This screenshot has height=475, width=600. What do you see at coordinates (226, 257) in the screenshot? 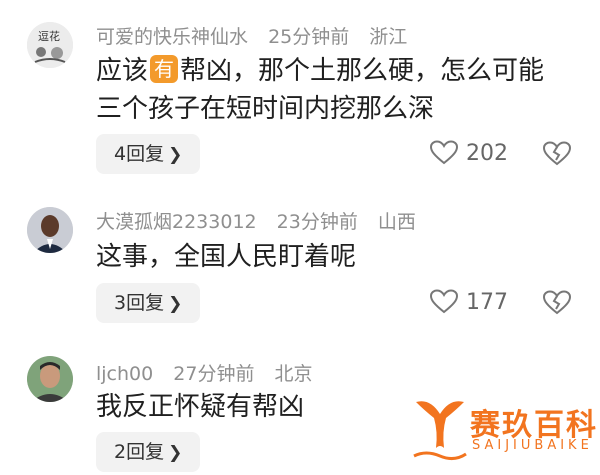
I see `comment-text: 这事，全国人民盯着呢` at bounding box center [226, 257].